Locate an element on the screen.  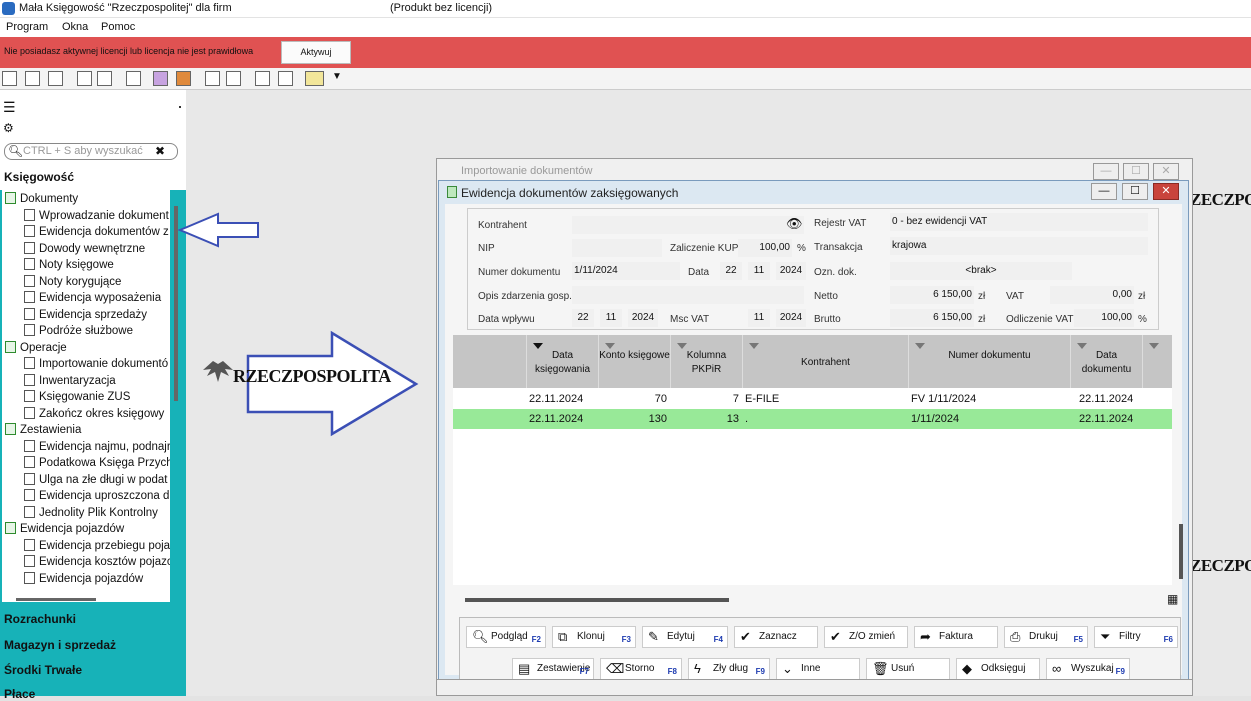
toolbar-mail-icon is located at coordinates (314, 78).